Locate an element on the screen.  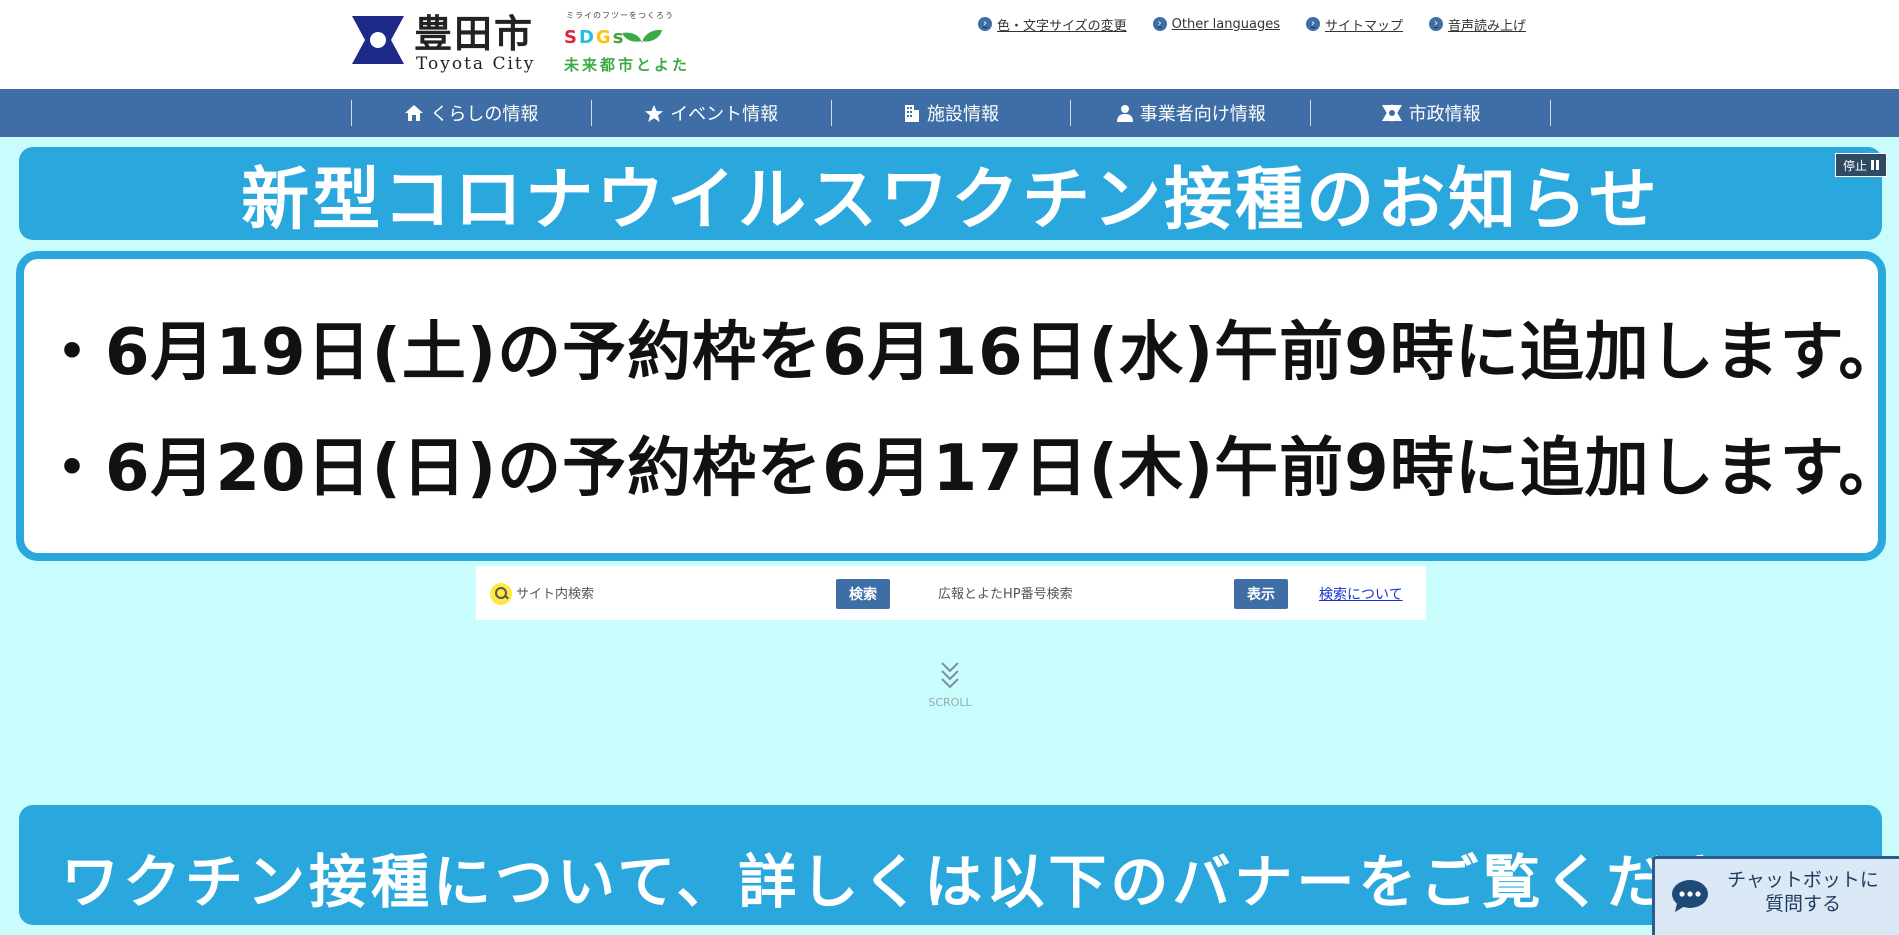
scroll-hint: SCROLL is located at coordinates (950, 684).